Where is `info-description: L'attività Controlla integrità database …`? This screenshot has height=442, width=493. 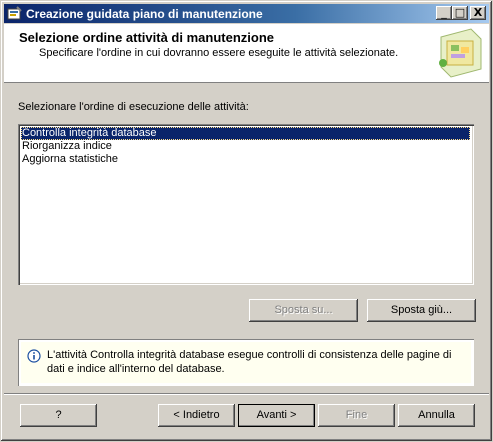
info-description: L'attività Controlla integrità database … is located at coordinates (249, 362).